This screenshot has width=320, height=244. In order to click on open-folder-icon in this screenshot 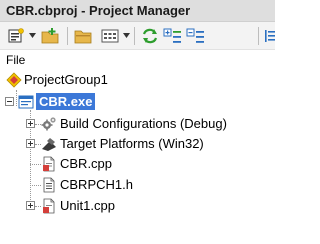, I will do `click(83, 36)`.